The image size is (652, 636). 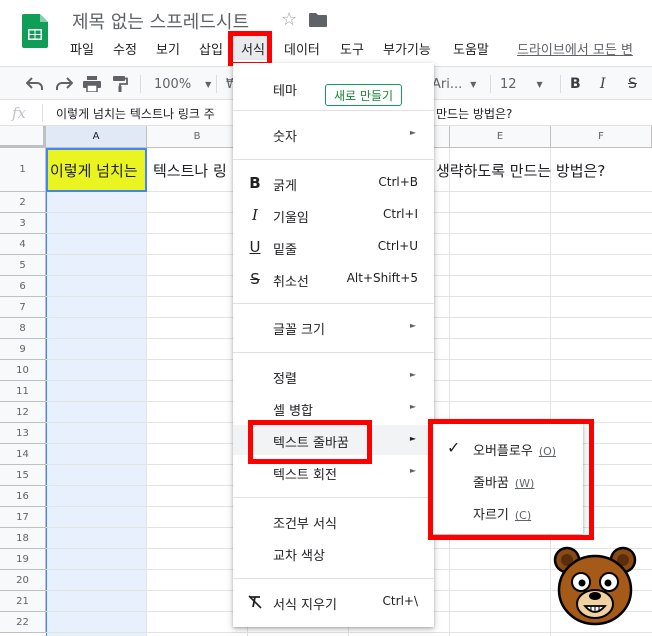 What do you see at coordinates (23, 265) in the screenshot?
I see `row-header-5: 5` at bounding box center [23, 265].